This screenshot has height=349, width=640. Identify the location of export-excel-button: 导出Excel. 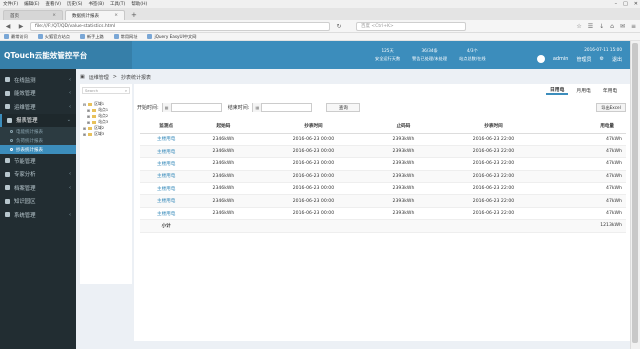
(611, 107).